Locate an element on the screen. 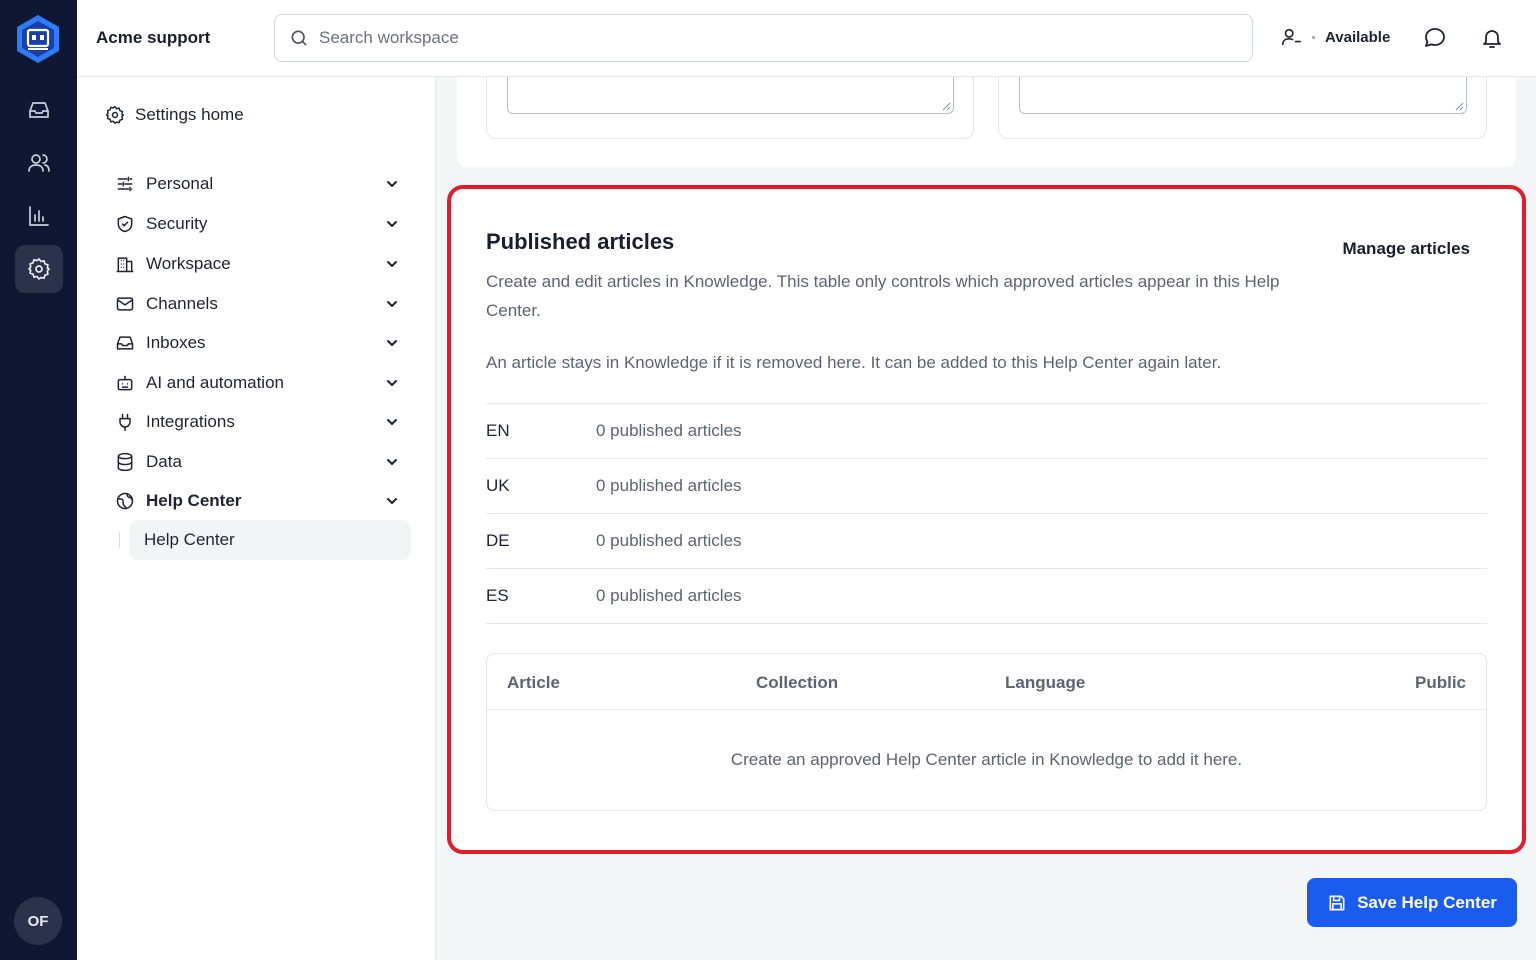 Image resolution: width=1536 pixels, height=960 pixels. language-code: DE is located at coordinates (498, 540).